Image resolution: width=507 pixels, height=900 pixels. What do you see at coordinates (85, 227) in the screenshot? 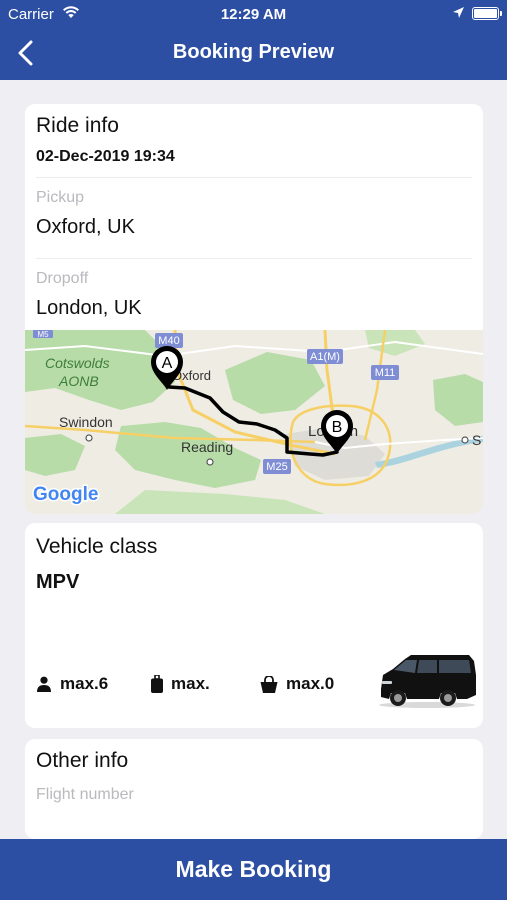
I see `pickup-value: Oxford, UK` at bounding box center [85, 227].